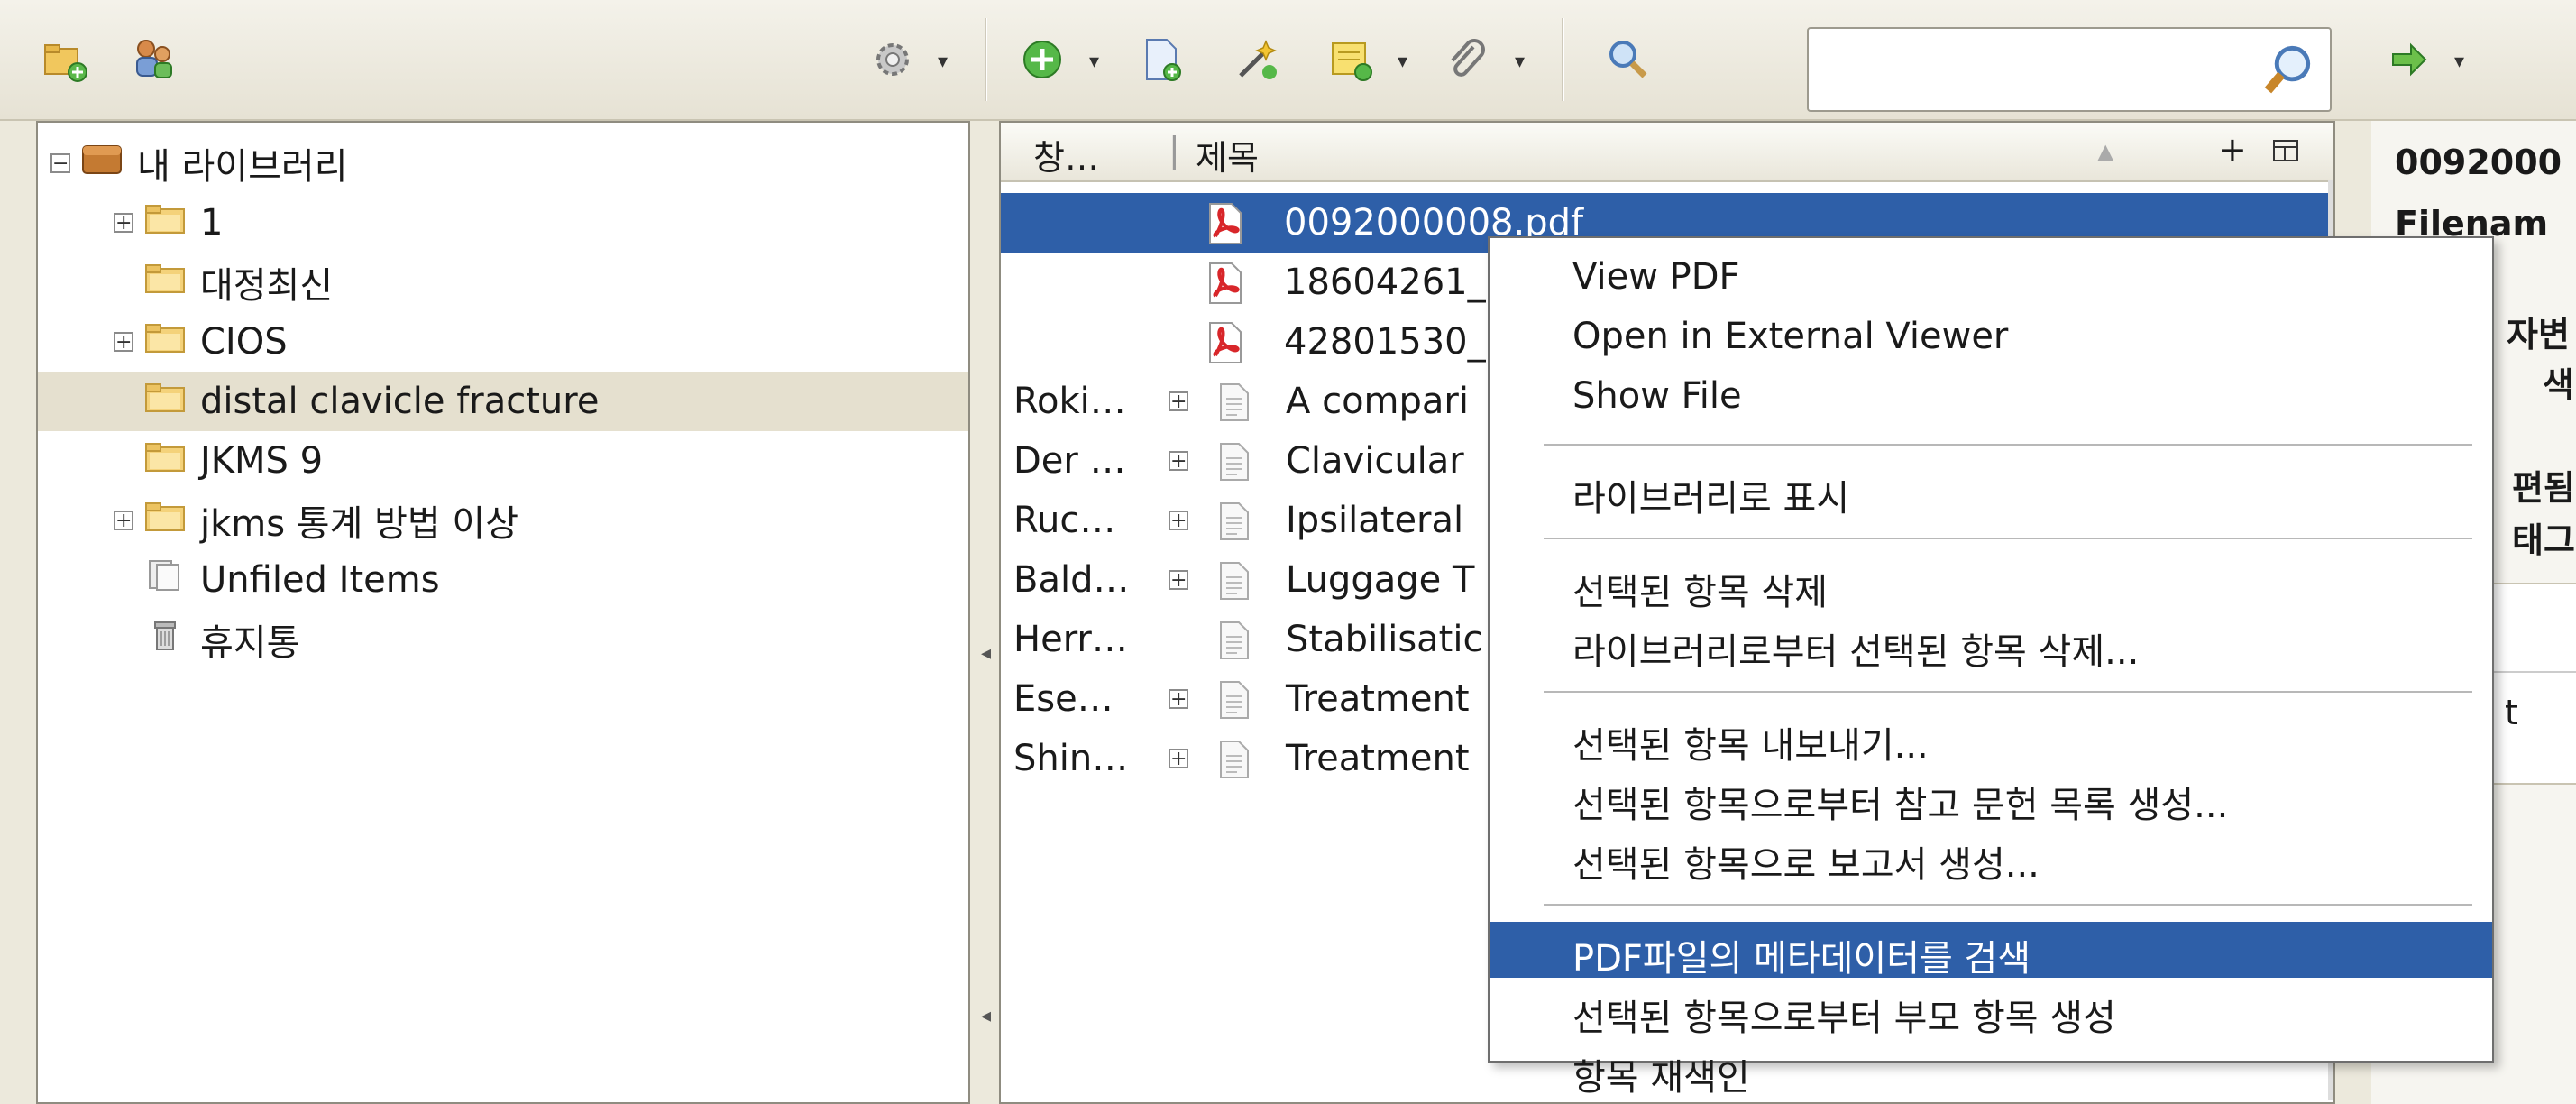 This screenshot has width=2576, height=1104. What do you see at coordinates (503, 282) in the screenshot?
I see `tree-item: 대정최신` at bounding box center [503, 282].